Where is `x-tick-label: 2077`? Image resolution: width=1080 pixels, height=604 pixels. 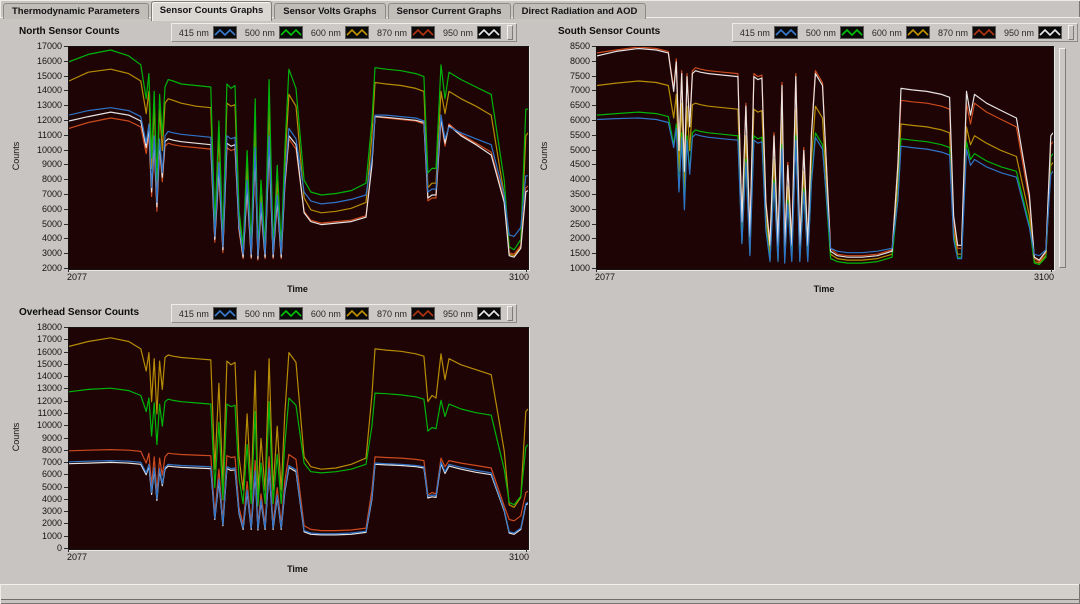 x-tick-label: 2077 is located at coordinates (77, 557).